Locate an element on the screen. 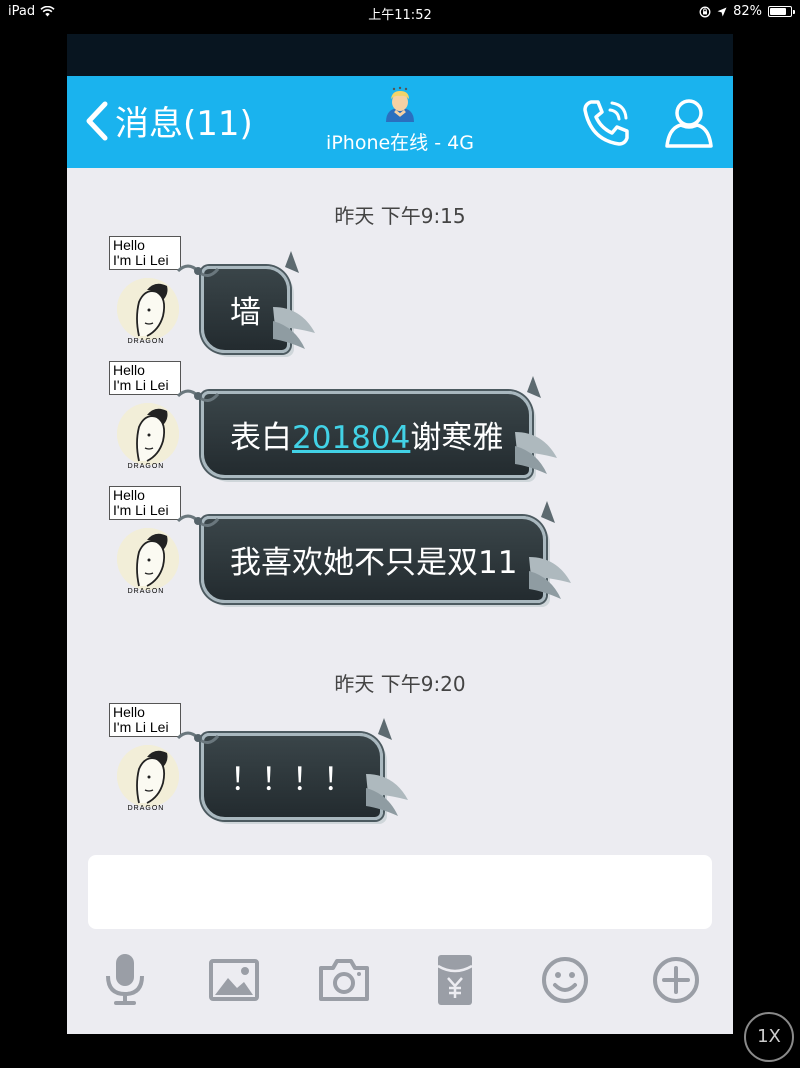 This screenshot has width=800, height=1068. message-text: 墙 is located at coordinates (245, 313).